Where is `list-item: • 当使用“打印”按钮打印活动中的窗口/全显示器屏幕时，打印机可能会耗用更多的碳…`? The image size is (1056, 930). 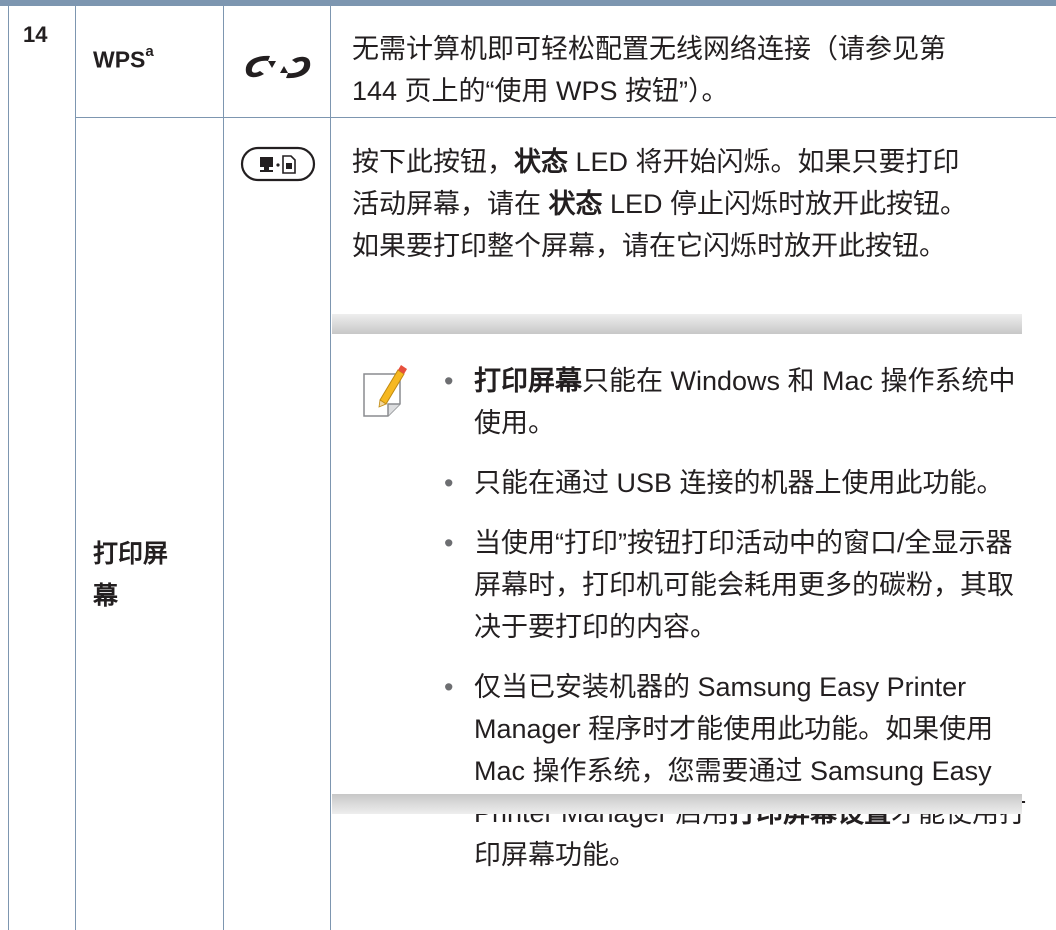
list-item: • 当使用“打印”按钮打印活动中的窗口/全显示器屏幕时，打印机可能会耗用更多的碳… is located at coordinates (732, 585).